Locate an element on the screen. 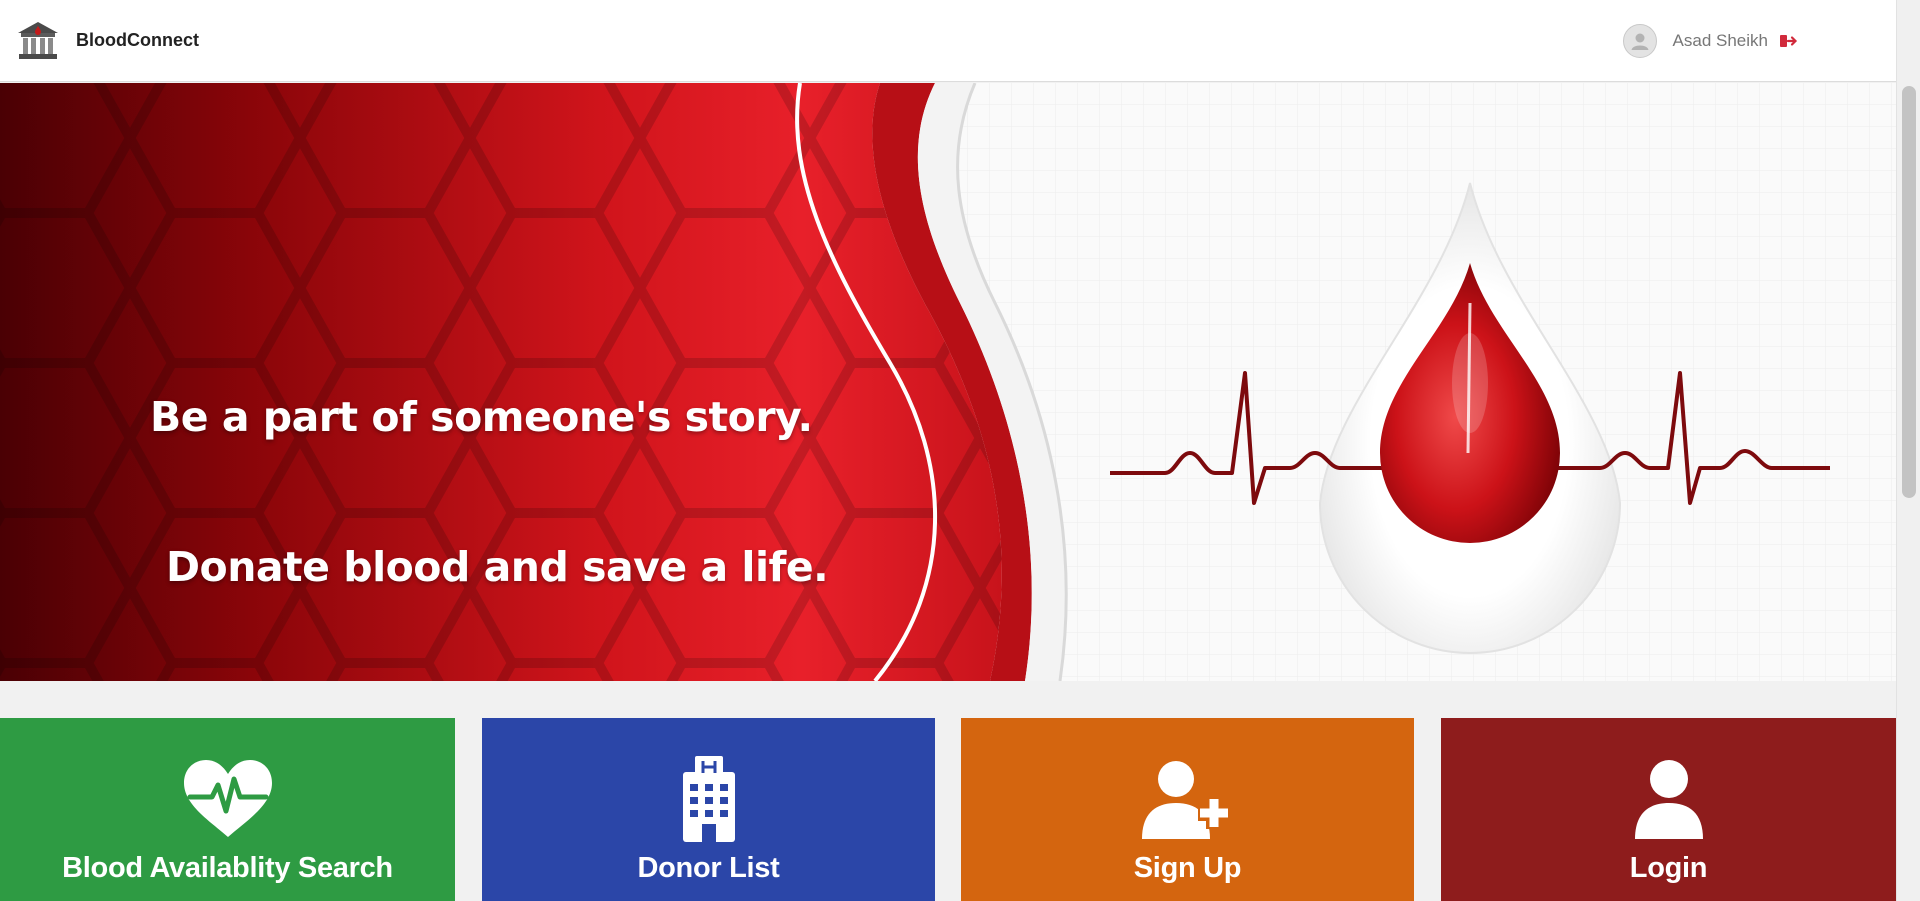 The height and width of the screenshot is (901, 1920). tile-label: Donor List is located at coordinates (708, 868).